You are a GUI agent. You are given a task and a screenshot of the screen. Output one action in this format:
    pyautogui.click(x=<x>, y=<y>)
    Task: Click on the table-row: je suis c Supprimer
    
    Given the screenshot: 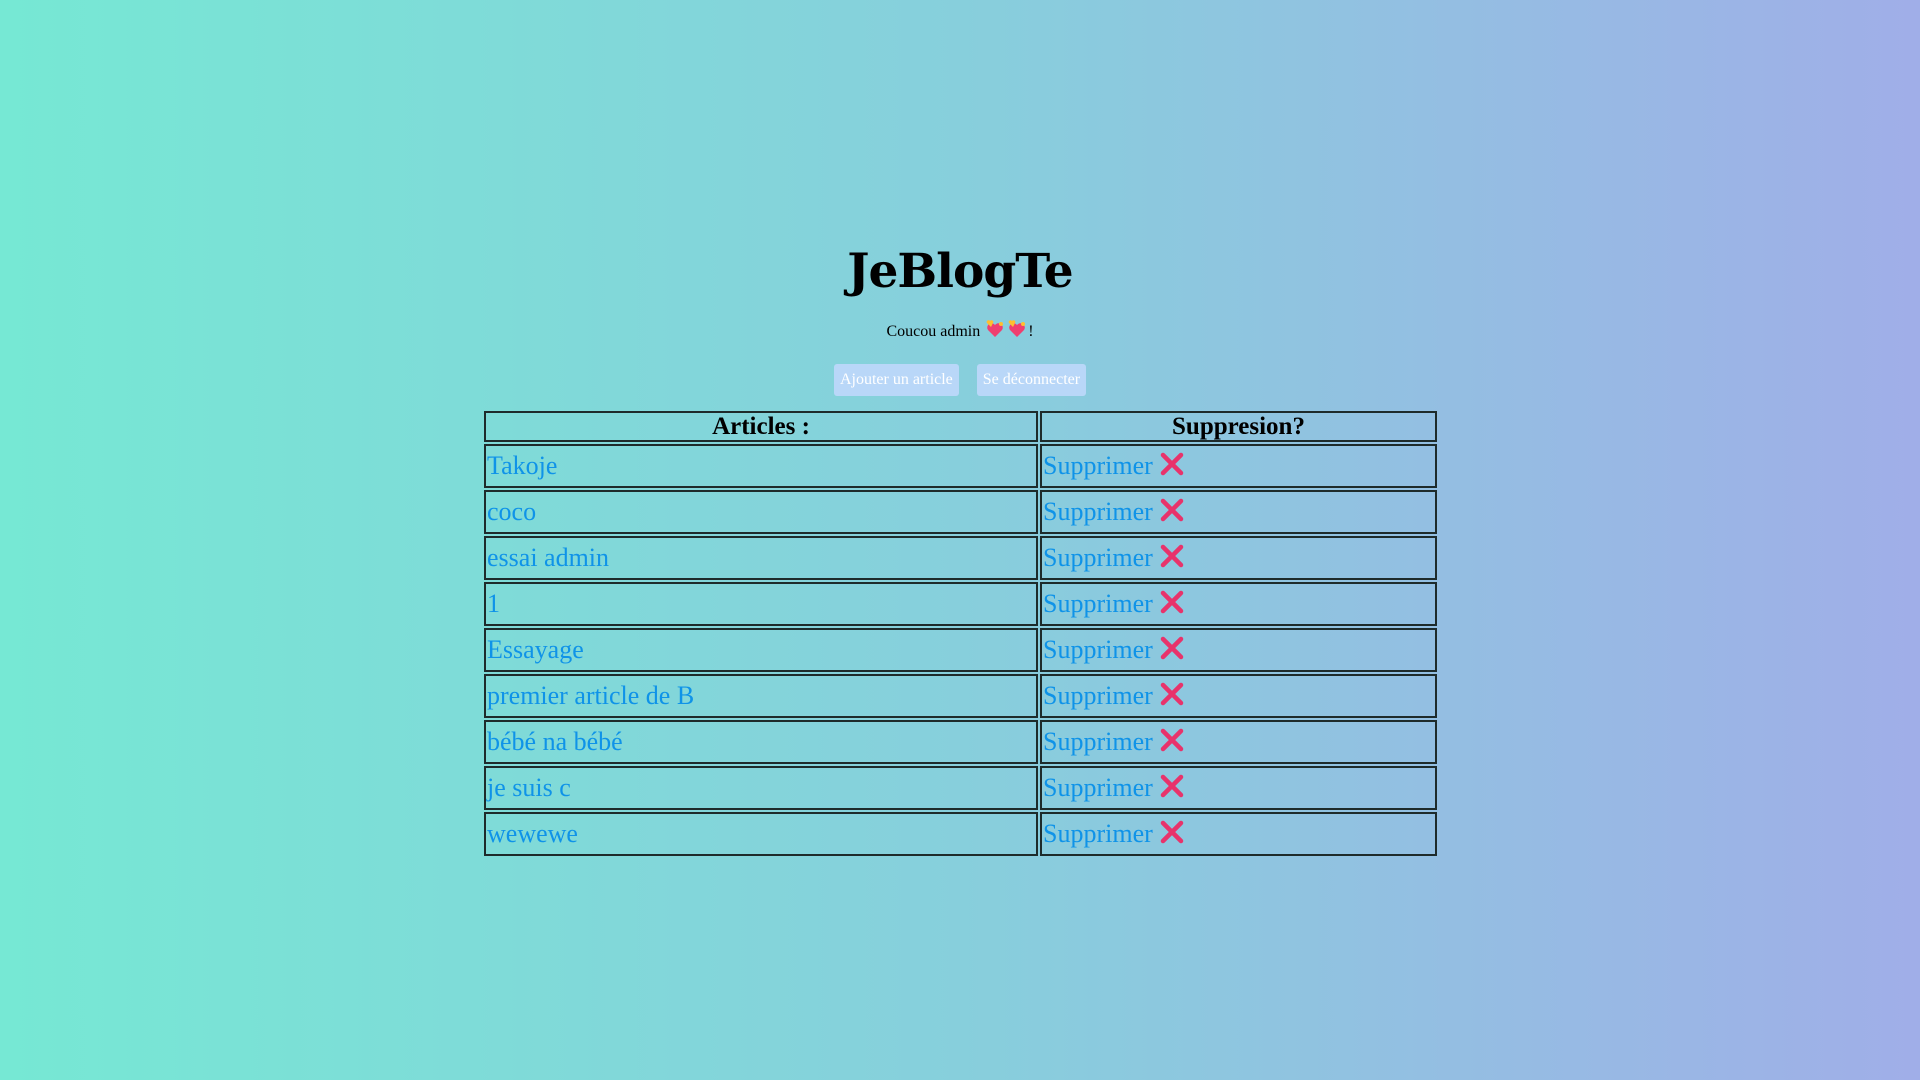 What is the action you would take?
    pyautogui.click(x=960, y=788)
    